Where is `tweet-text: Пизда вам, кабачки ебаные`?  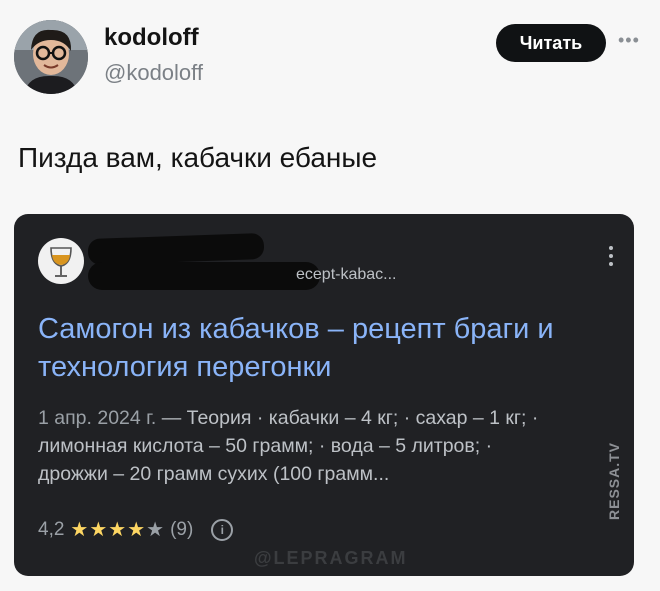
tweet-text: Пизда вам, кабачки ебаные is located at coordinates (198, 157).